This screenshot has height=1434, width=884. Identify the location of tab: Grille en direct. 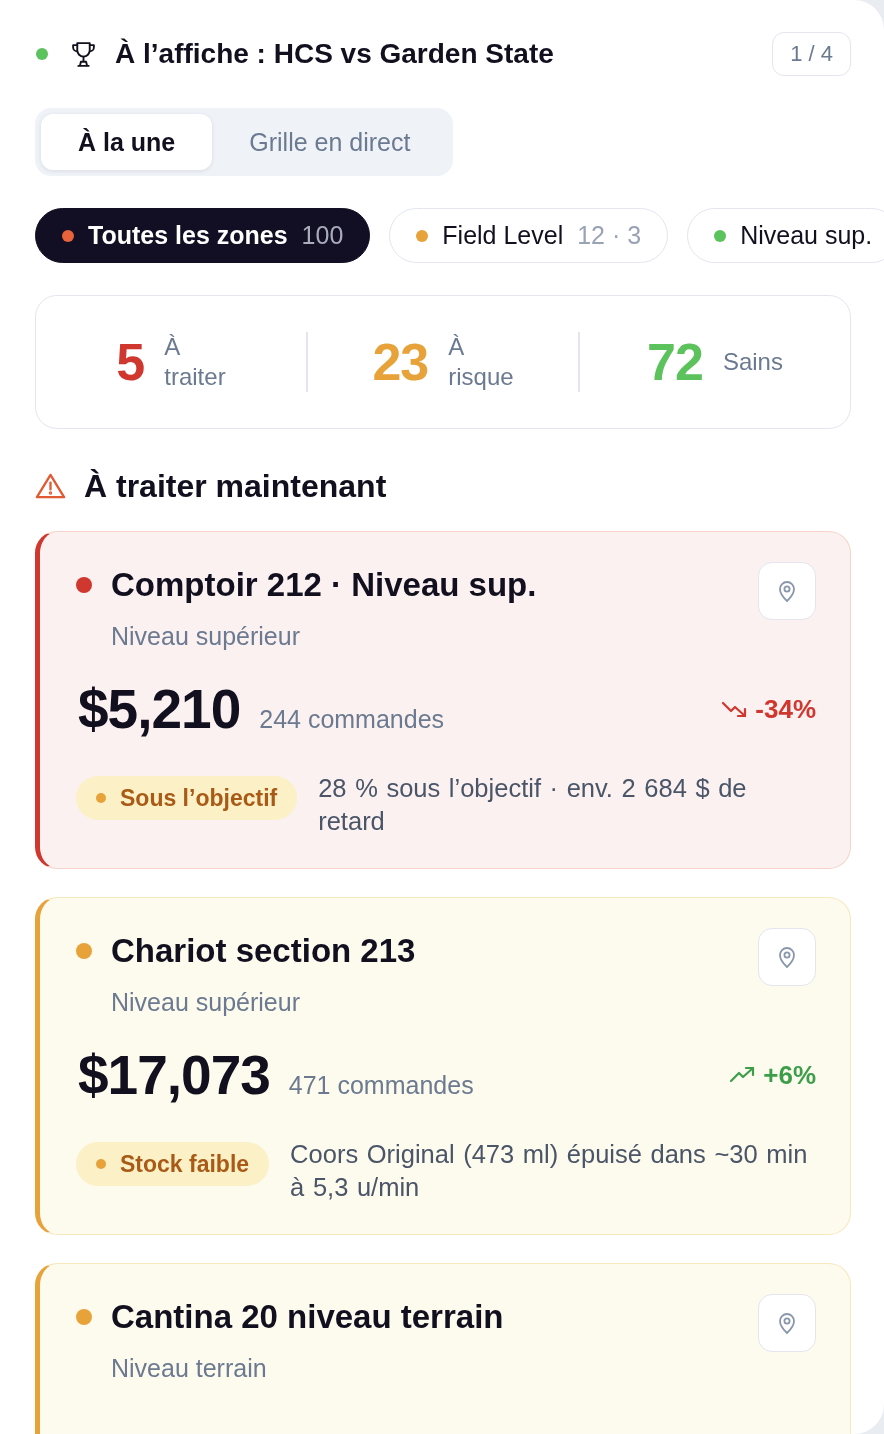
(330, 142).